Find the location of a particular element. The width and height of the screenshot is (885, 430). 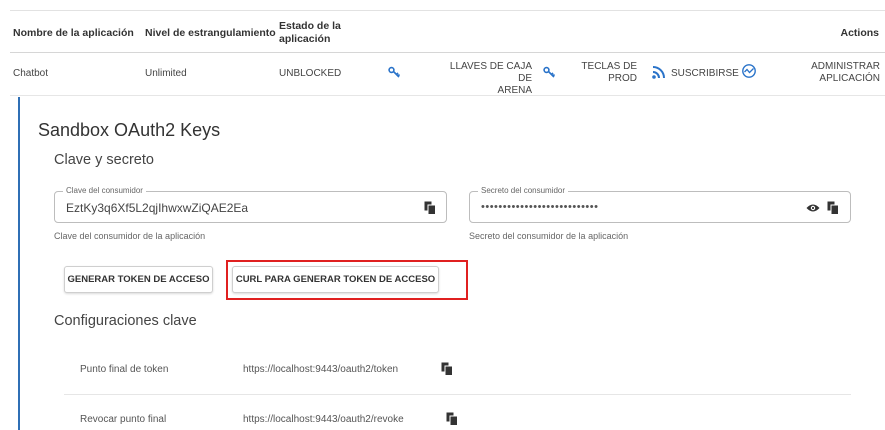

endpoint-divider is located at coordinates (457, 394).